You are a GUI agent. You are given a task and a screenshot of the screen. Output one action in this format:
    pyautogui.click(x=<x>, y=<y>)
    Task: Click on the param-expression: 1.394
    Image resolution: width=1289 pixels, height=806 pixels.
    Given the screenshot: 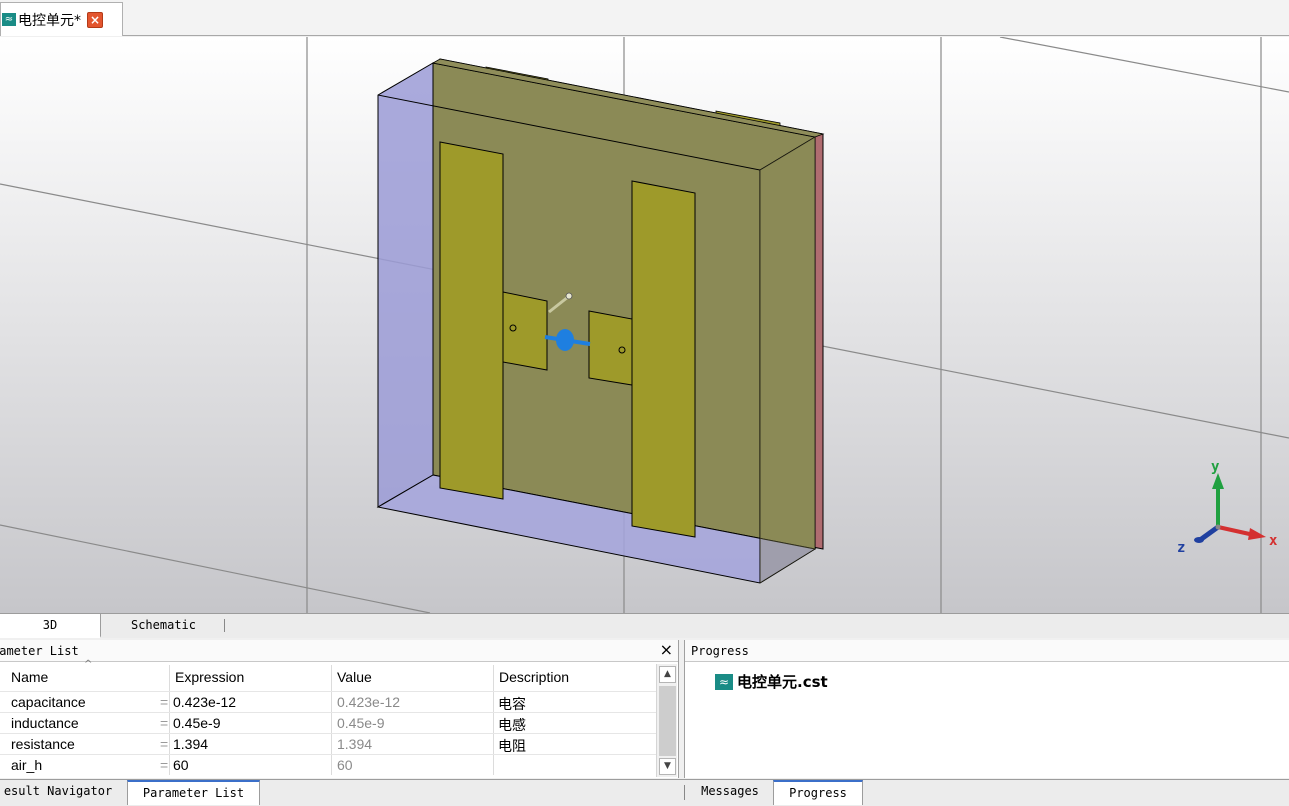 What is the action you would take?
    pyautogui.click(x=190, y=744)
    